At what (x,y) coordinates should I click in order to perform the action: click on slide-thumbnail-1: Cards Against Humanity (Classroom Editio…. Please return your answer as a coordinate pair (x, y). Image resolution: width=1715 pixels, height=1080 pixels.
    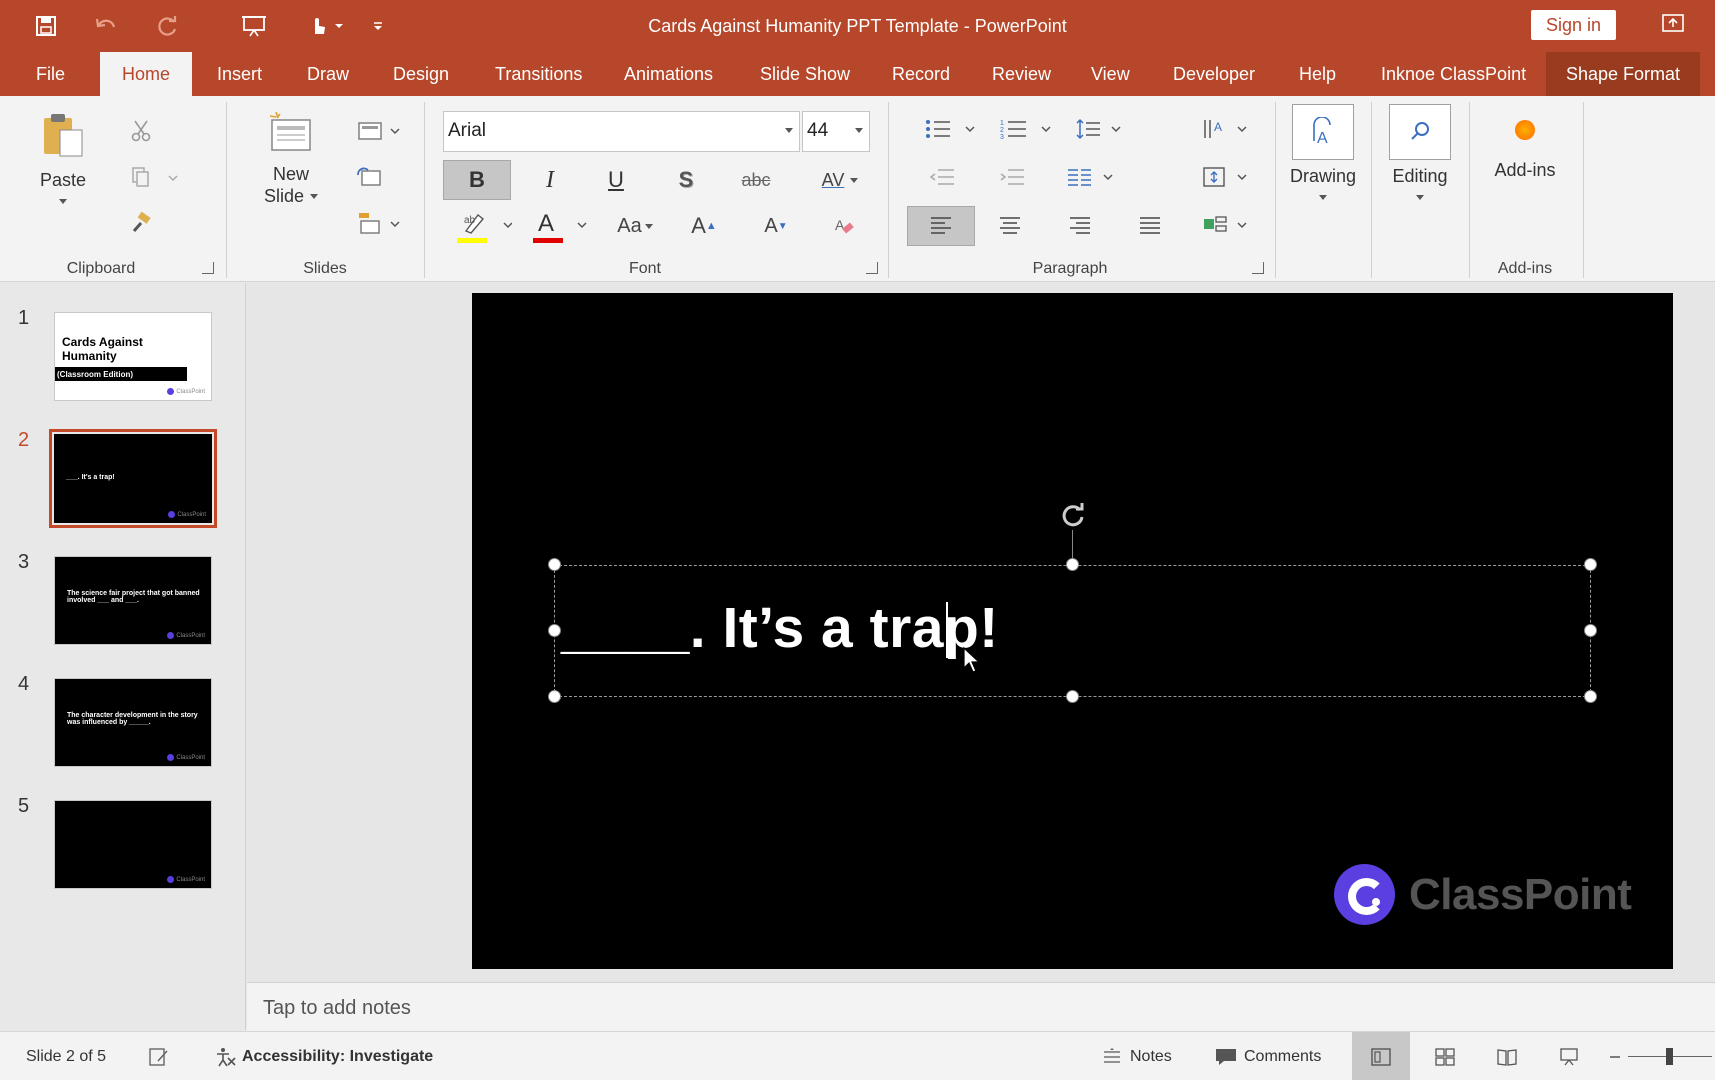
    Looking at the image, I should click on (133, 356).